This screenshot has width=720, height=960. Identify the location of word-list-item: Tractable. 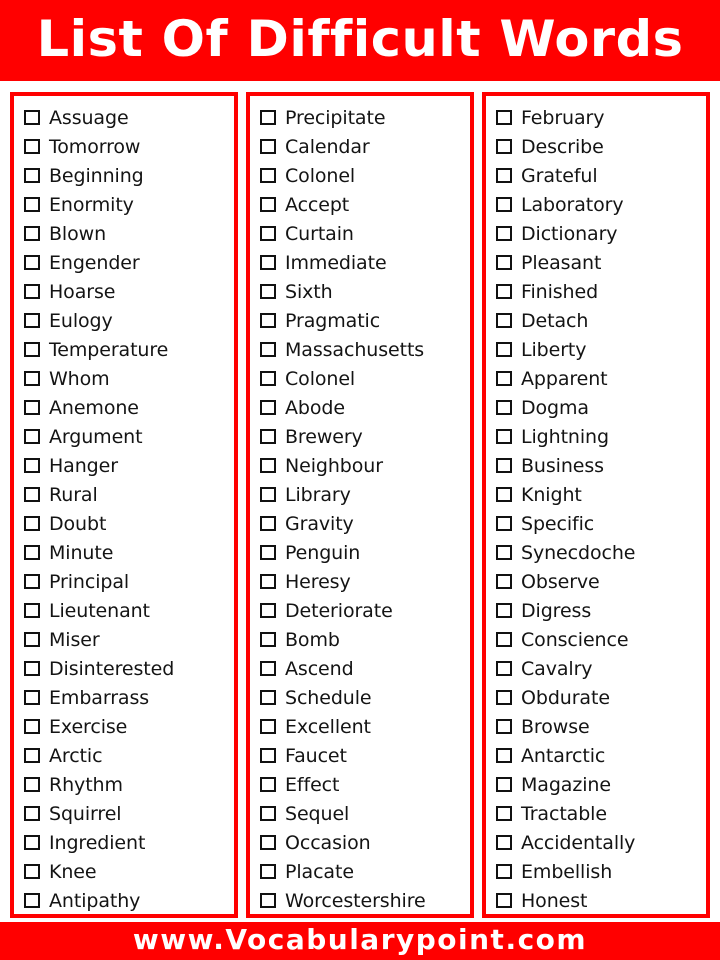
(599, 814).